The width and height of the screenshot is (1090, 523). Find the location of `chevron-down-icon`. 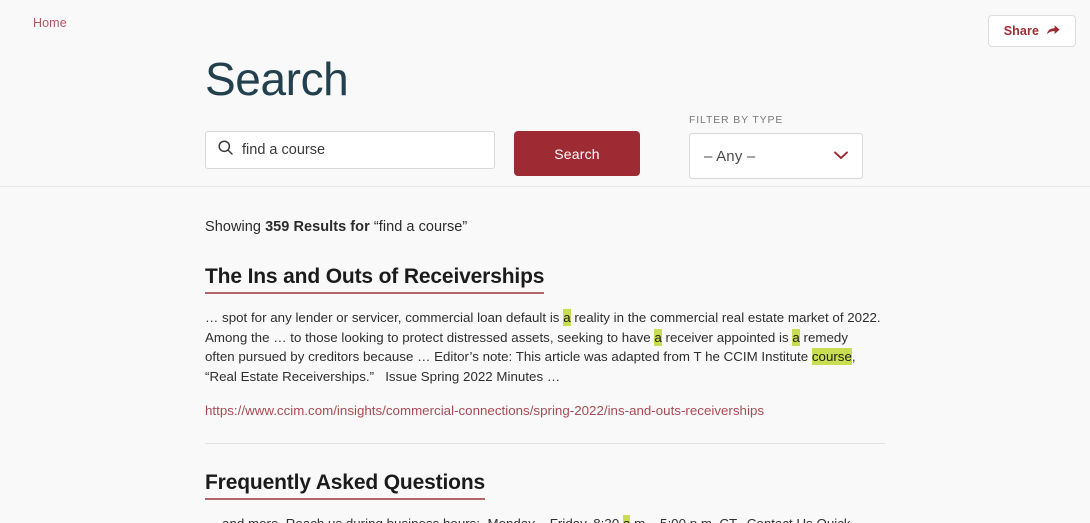

chevron-down-icon is located at coordinates (841, 156).